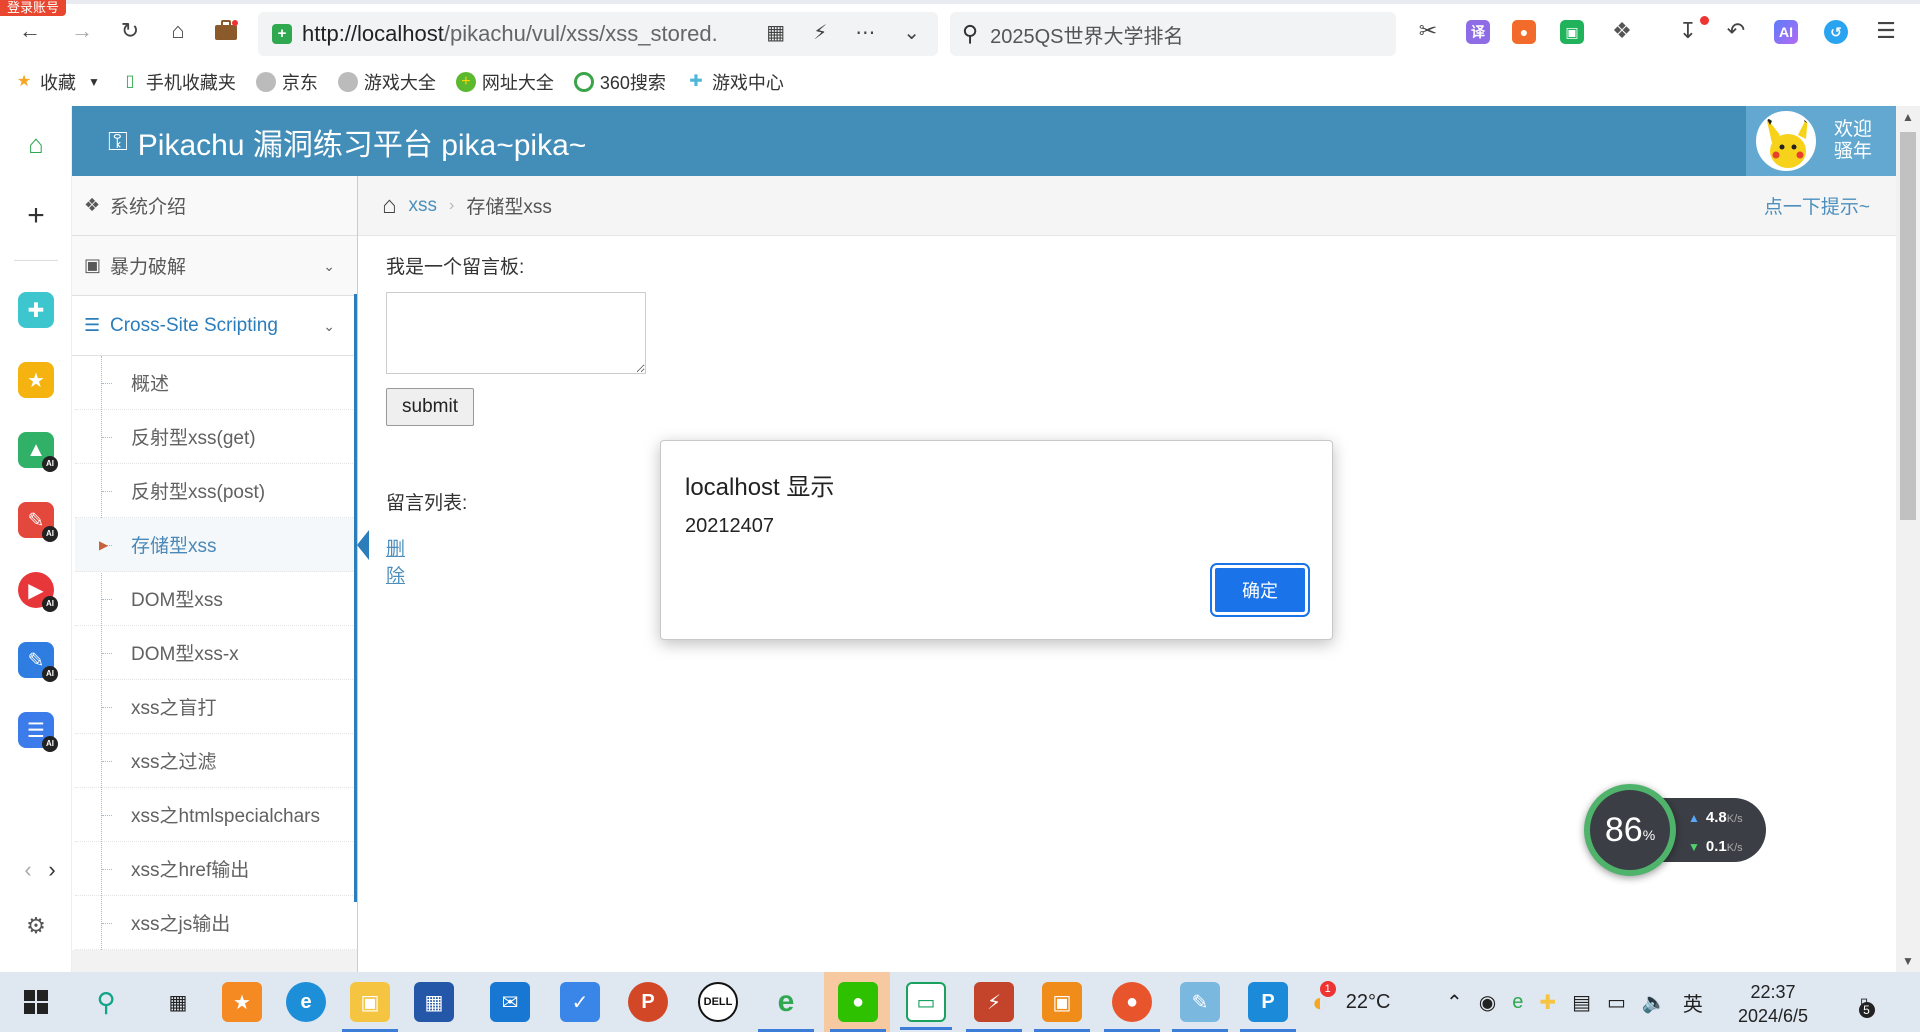 Image resolution: width=1920 pixels, height=1032 pixels. I want to click on lightning-icon: ⚡, so click(820, 32).